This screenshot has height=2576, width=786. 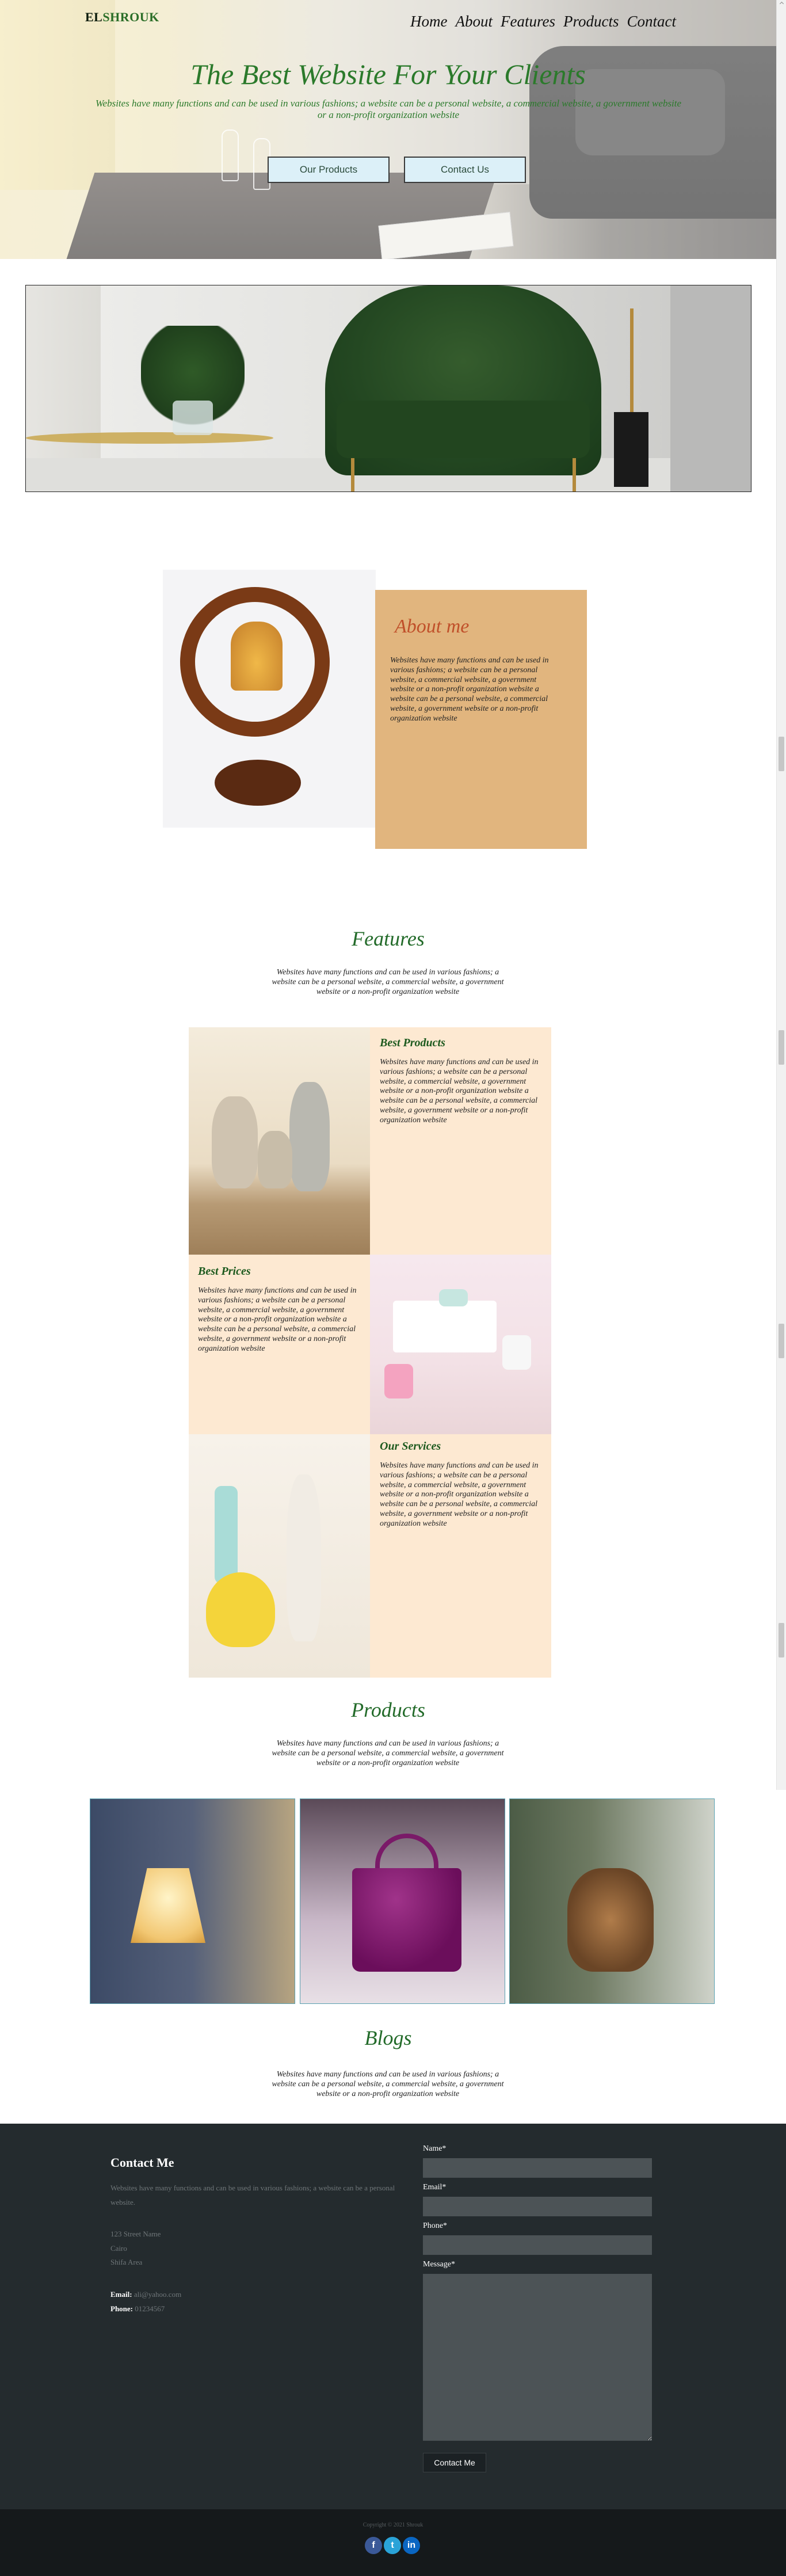 I want to click on social-links: f t in, so click(x=393, y=2545).